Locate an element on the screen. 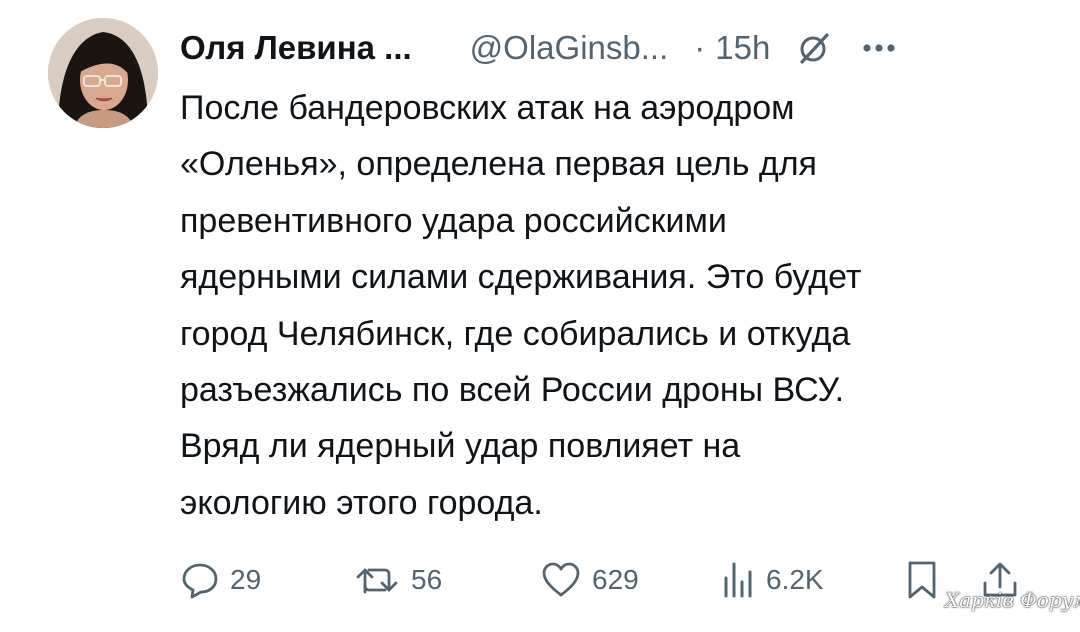 This screenshot has width=1080, height=632. tweet-text-line: экологию этого города. is located at coordinates (361, 502).